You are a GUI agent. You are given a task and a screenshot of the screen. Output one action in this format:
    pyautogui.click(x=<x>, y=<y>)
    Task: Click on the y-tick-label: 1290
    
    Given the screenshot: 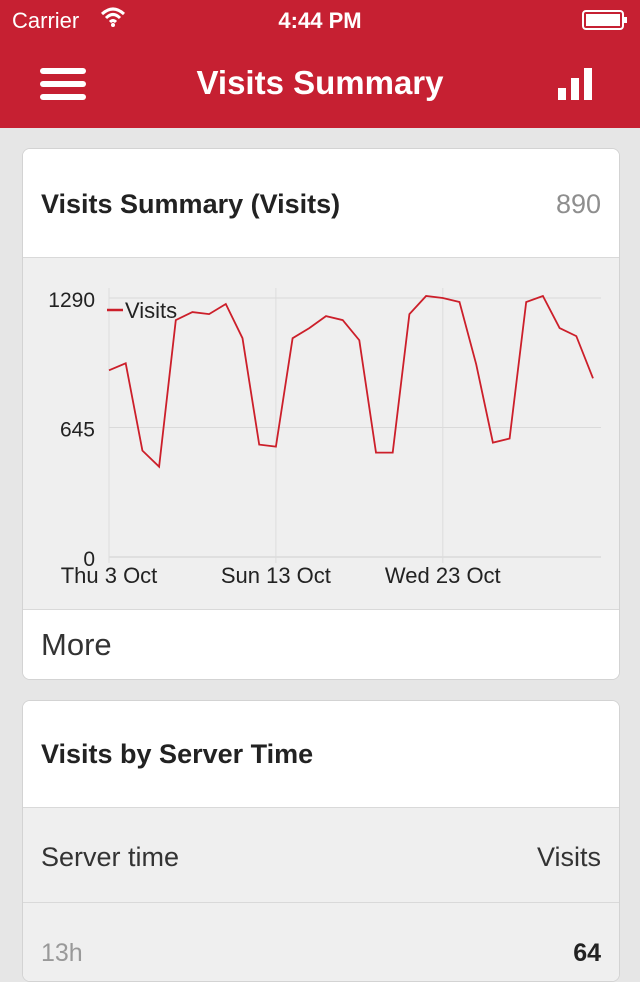 What is the action you would take?
    pyautogui.click(x=71, y=300)
    